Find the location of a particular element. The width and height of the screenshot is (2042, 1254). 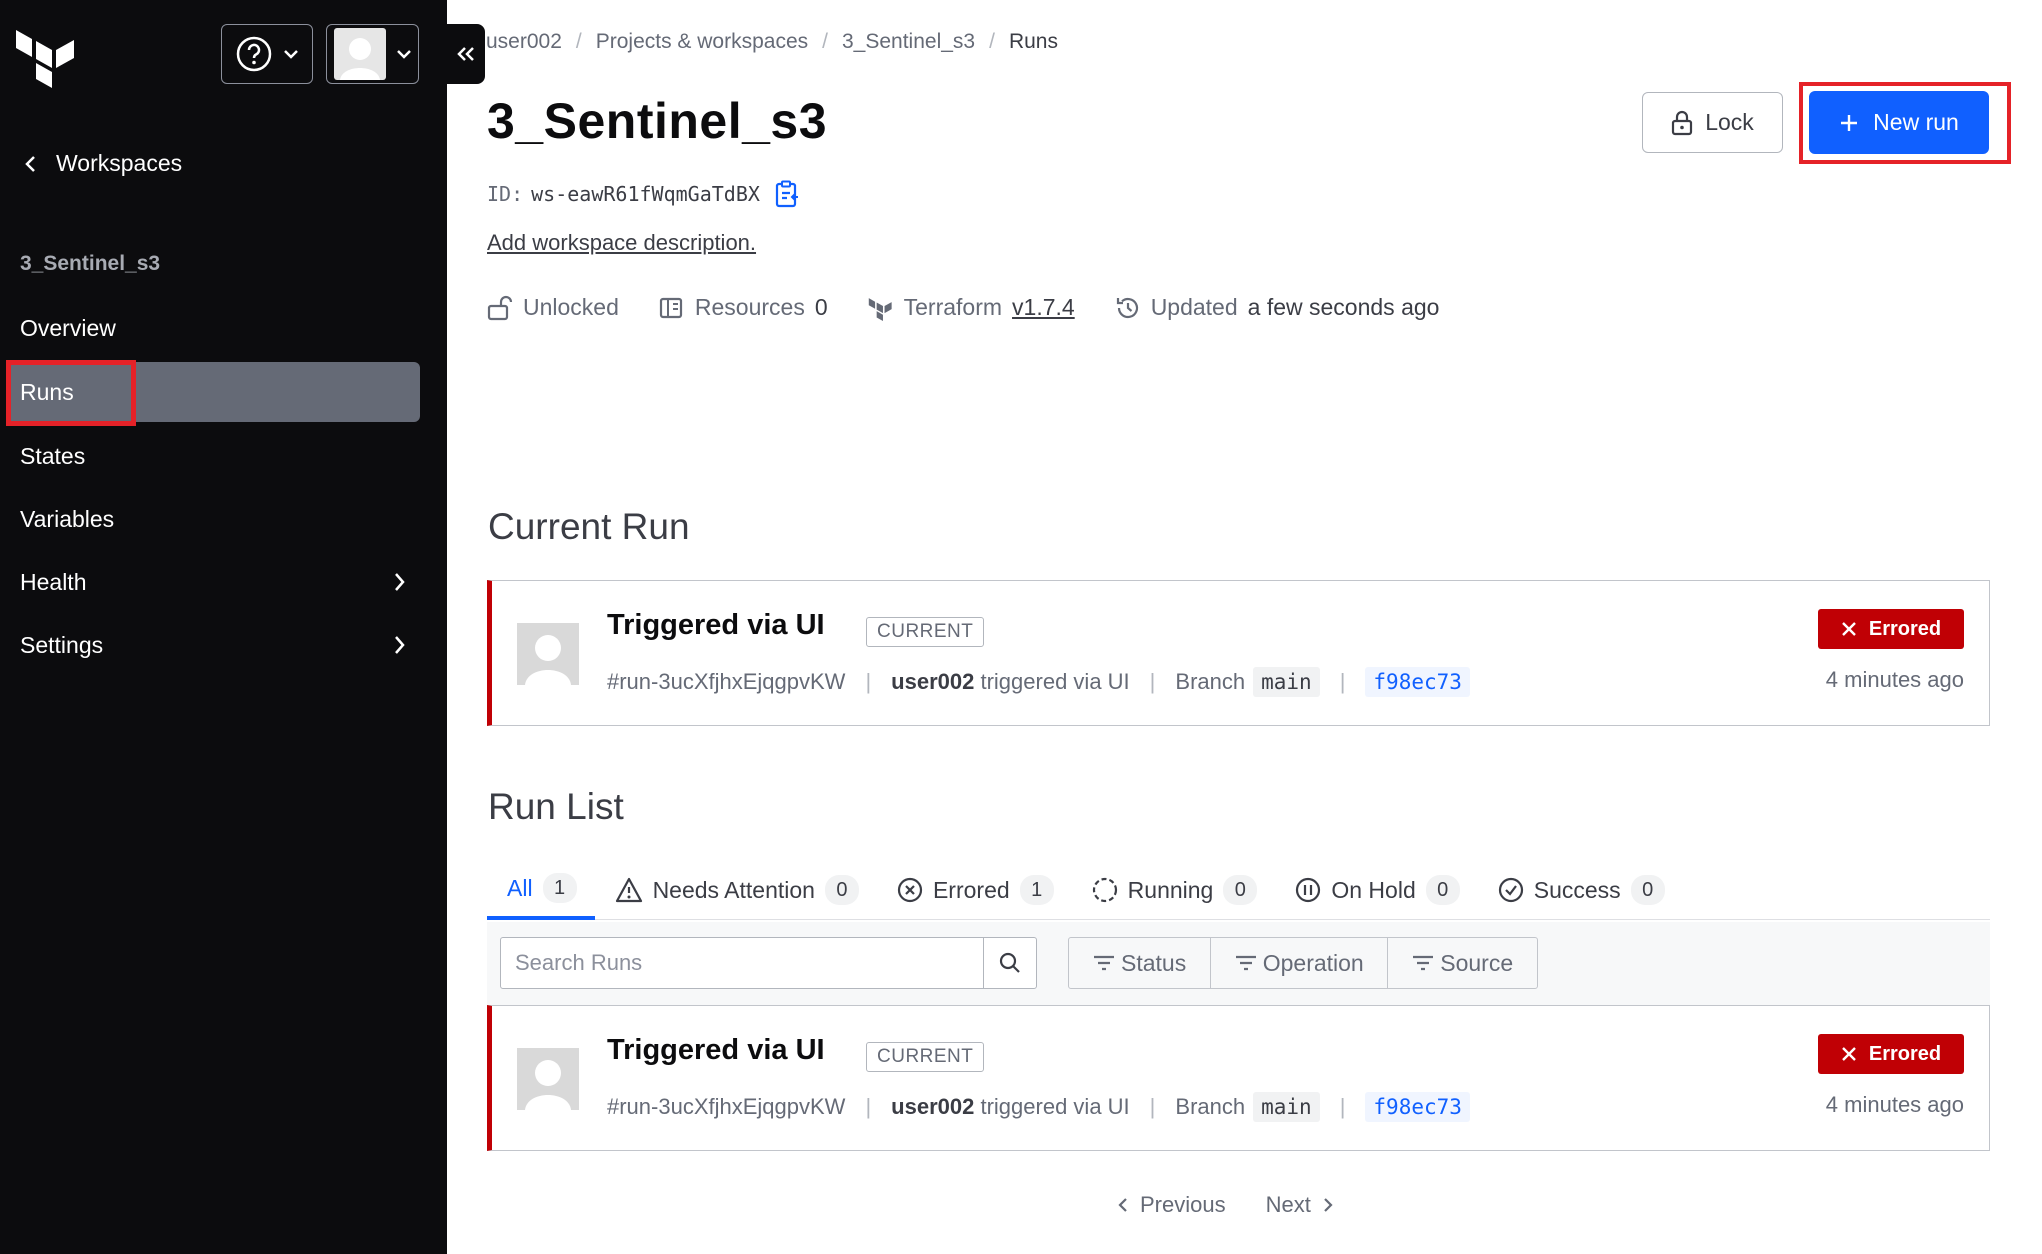

breadcrumb-projects: Projects & workspaces is located at coordinates (702, 42).